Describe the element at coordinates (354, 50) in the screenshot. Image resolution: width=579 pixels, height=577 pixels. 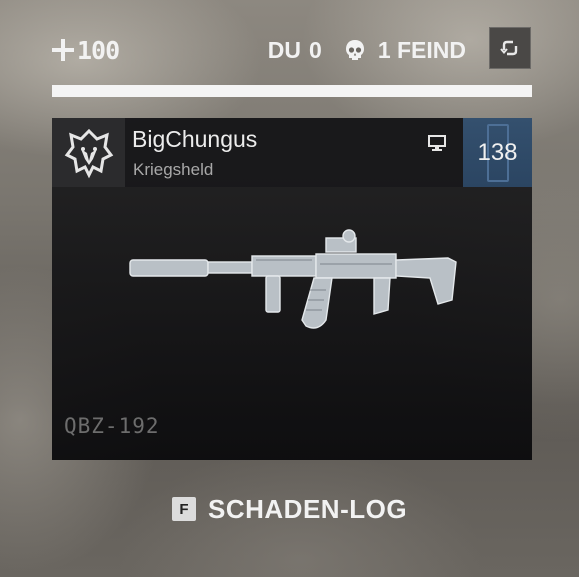
I see `skull-icon` at that location.